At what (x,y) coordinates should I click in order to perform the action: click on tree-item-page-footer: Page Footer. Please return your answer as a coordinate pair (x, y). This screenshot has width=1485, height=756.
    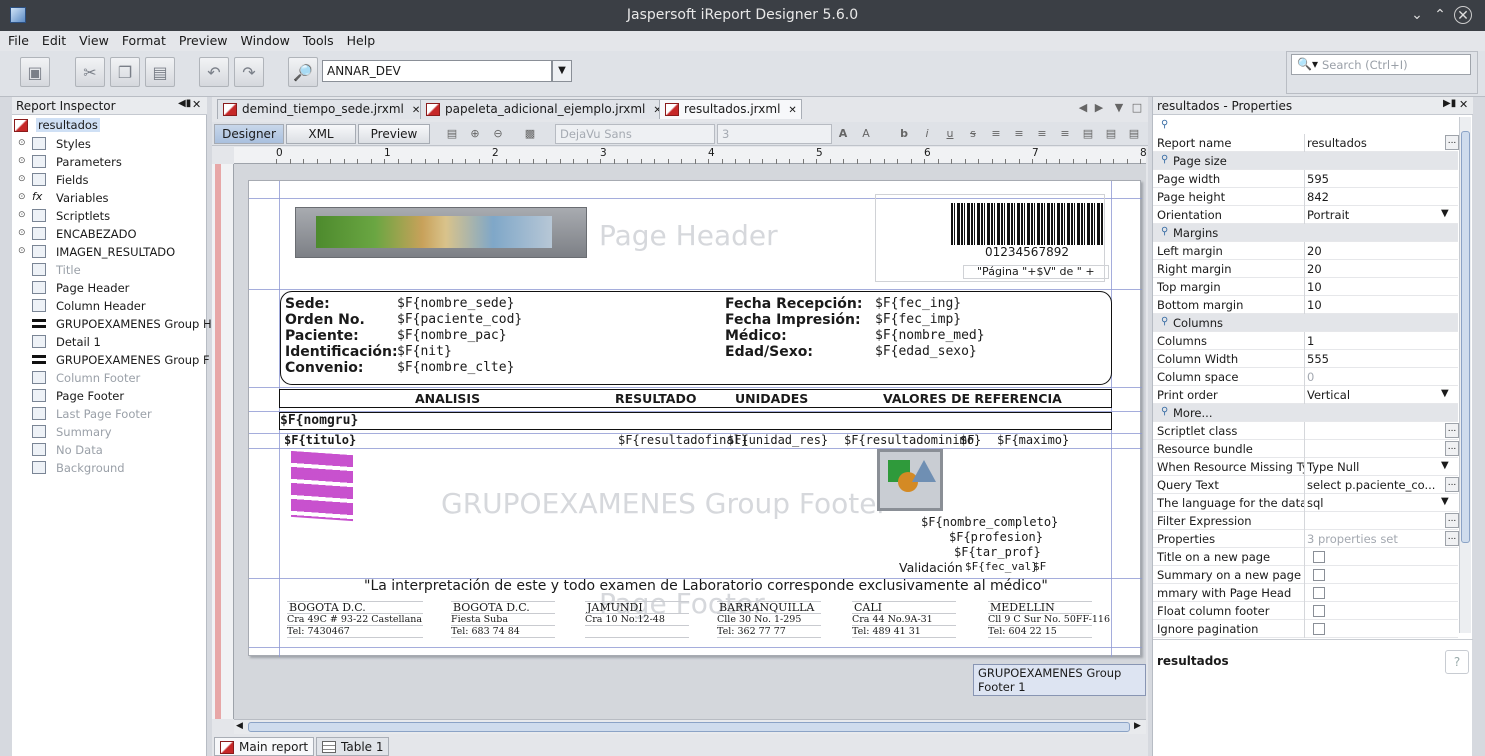
    Looking at the image, I should click on (109, 396).